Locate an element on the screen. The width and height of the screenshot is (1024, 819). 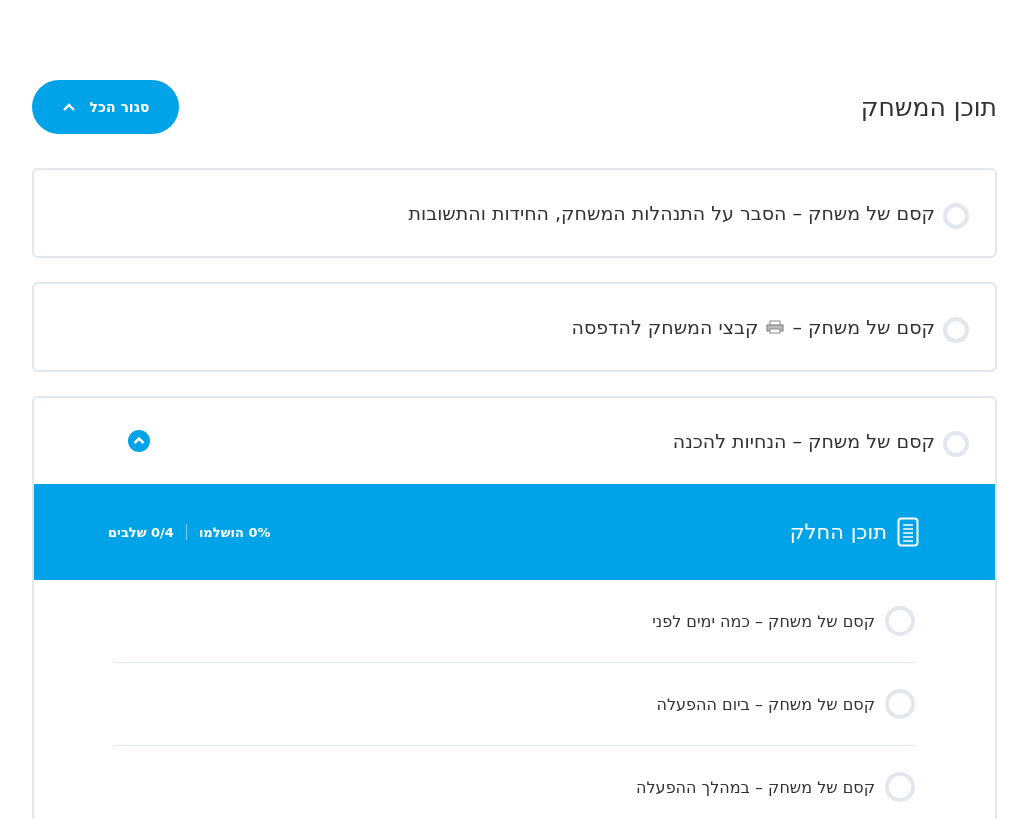
progress-text: 0% הושלמו is located at coordinates (234, 532).